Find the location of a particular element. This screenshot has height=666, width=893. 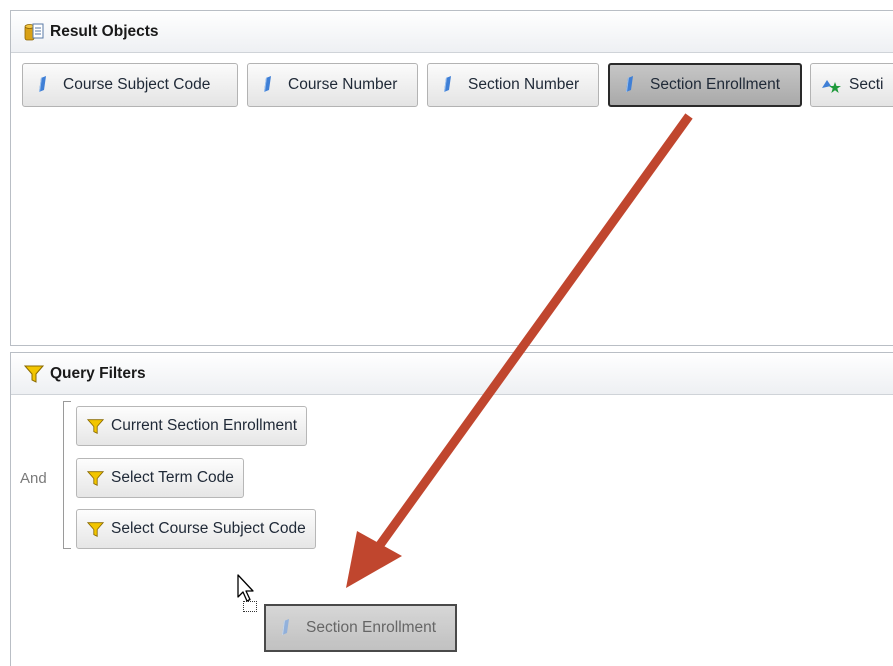

result-object-label: Section Number is located at coordinates (524, 84).